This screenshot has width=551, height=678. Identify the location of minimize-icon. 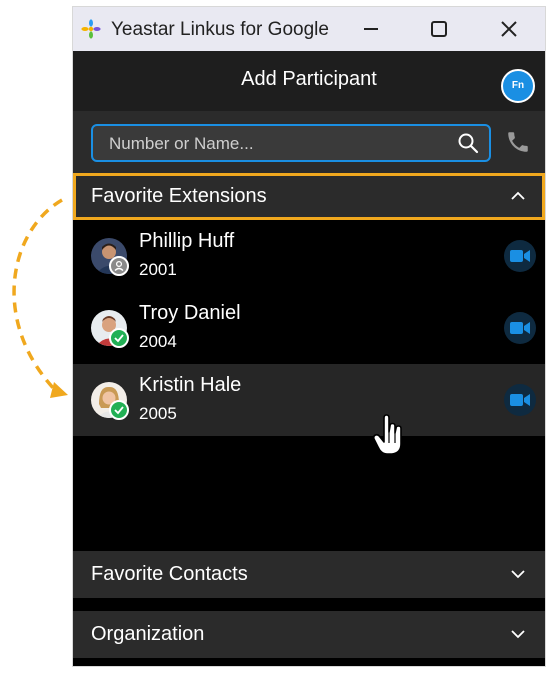
(371, 29).